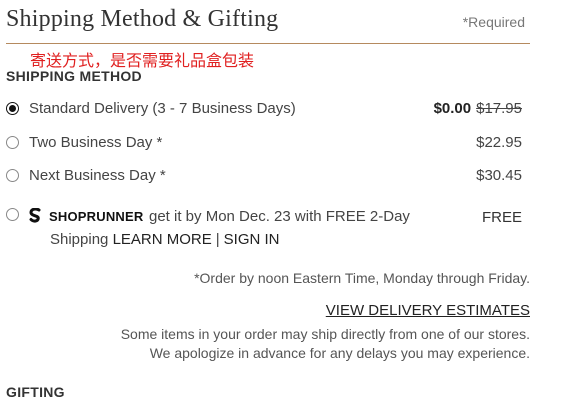 The image size is (574, 417). I want to click on option-label-standard: Standard Delivery (3 - 7 Business Days), so click(162, 108).